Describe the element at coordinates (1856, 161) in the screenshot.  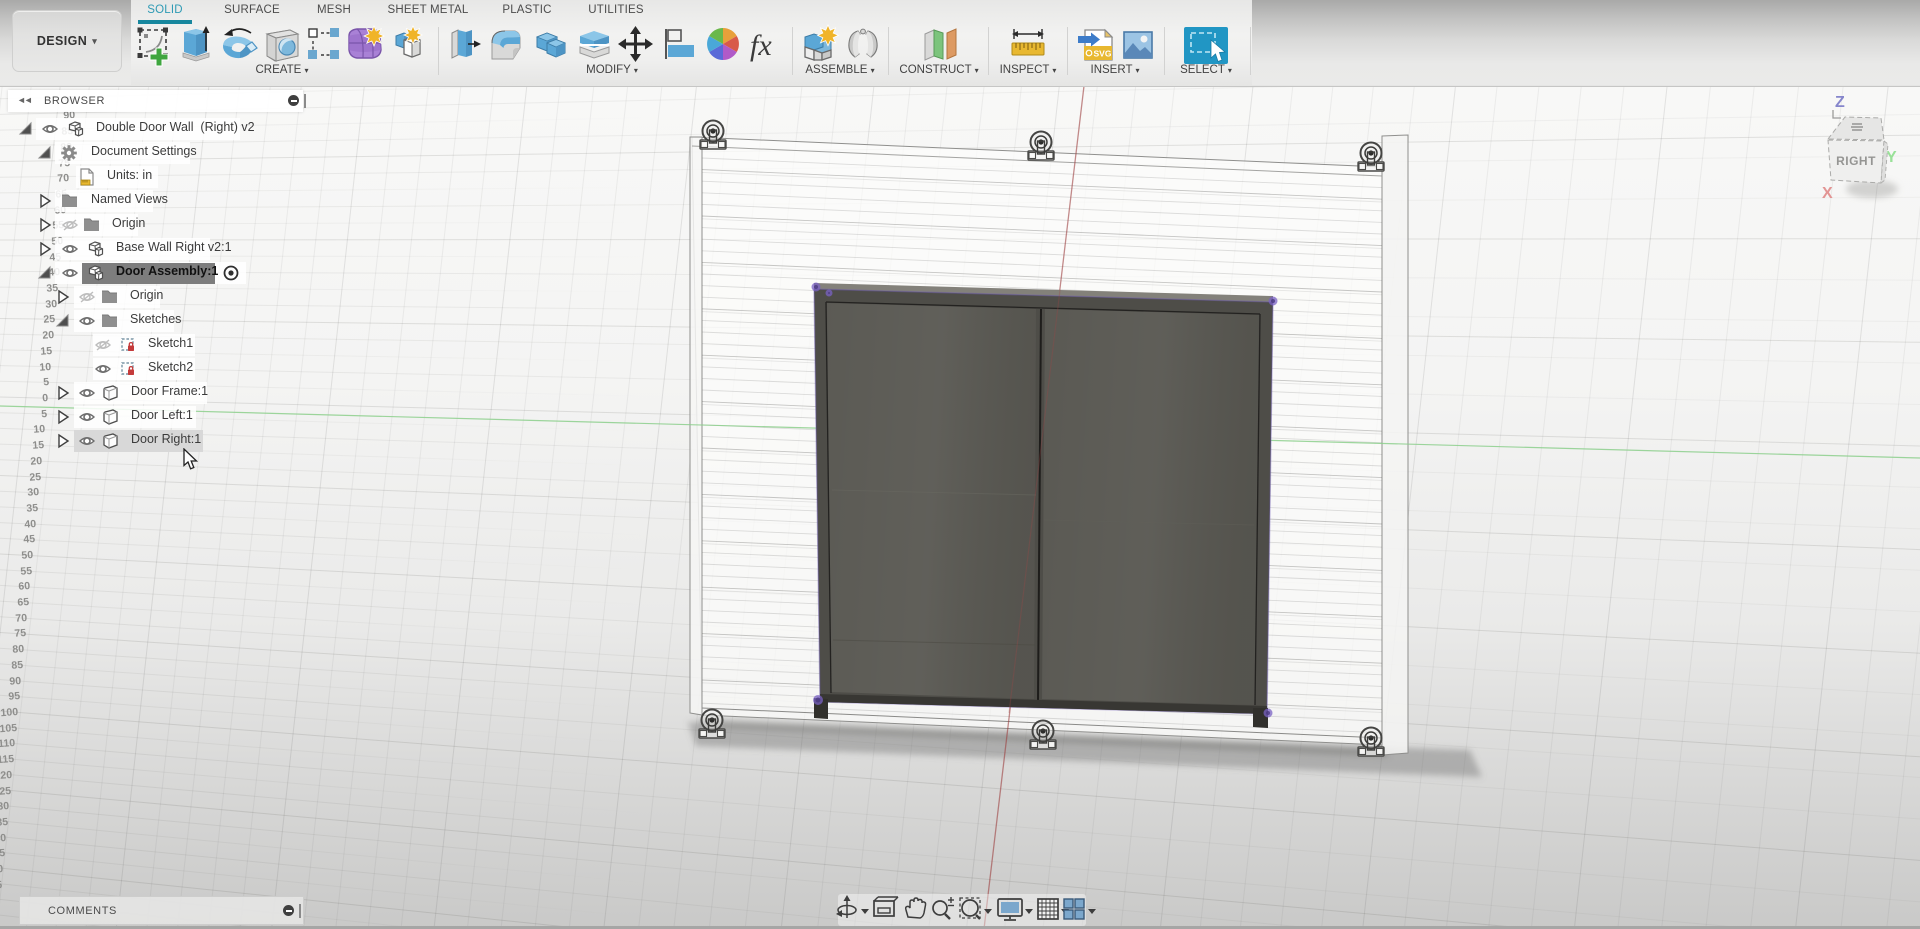
I see `svg-text: RIGHT` at that location.